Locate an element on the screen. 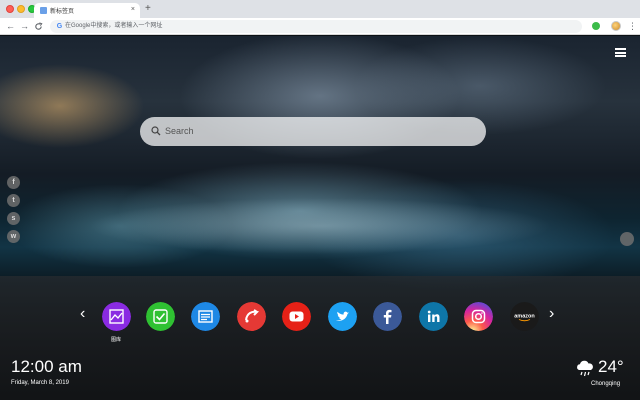  amazon-text: amazon is located at coordinates (524, 317).